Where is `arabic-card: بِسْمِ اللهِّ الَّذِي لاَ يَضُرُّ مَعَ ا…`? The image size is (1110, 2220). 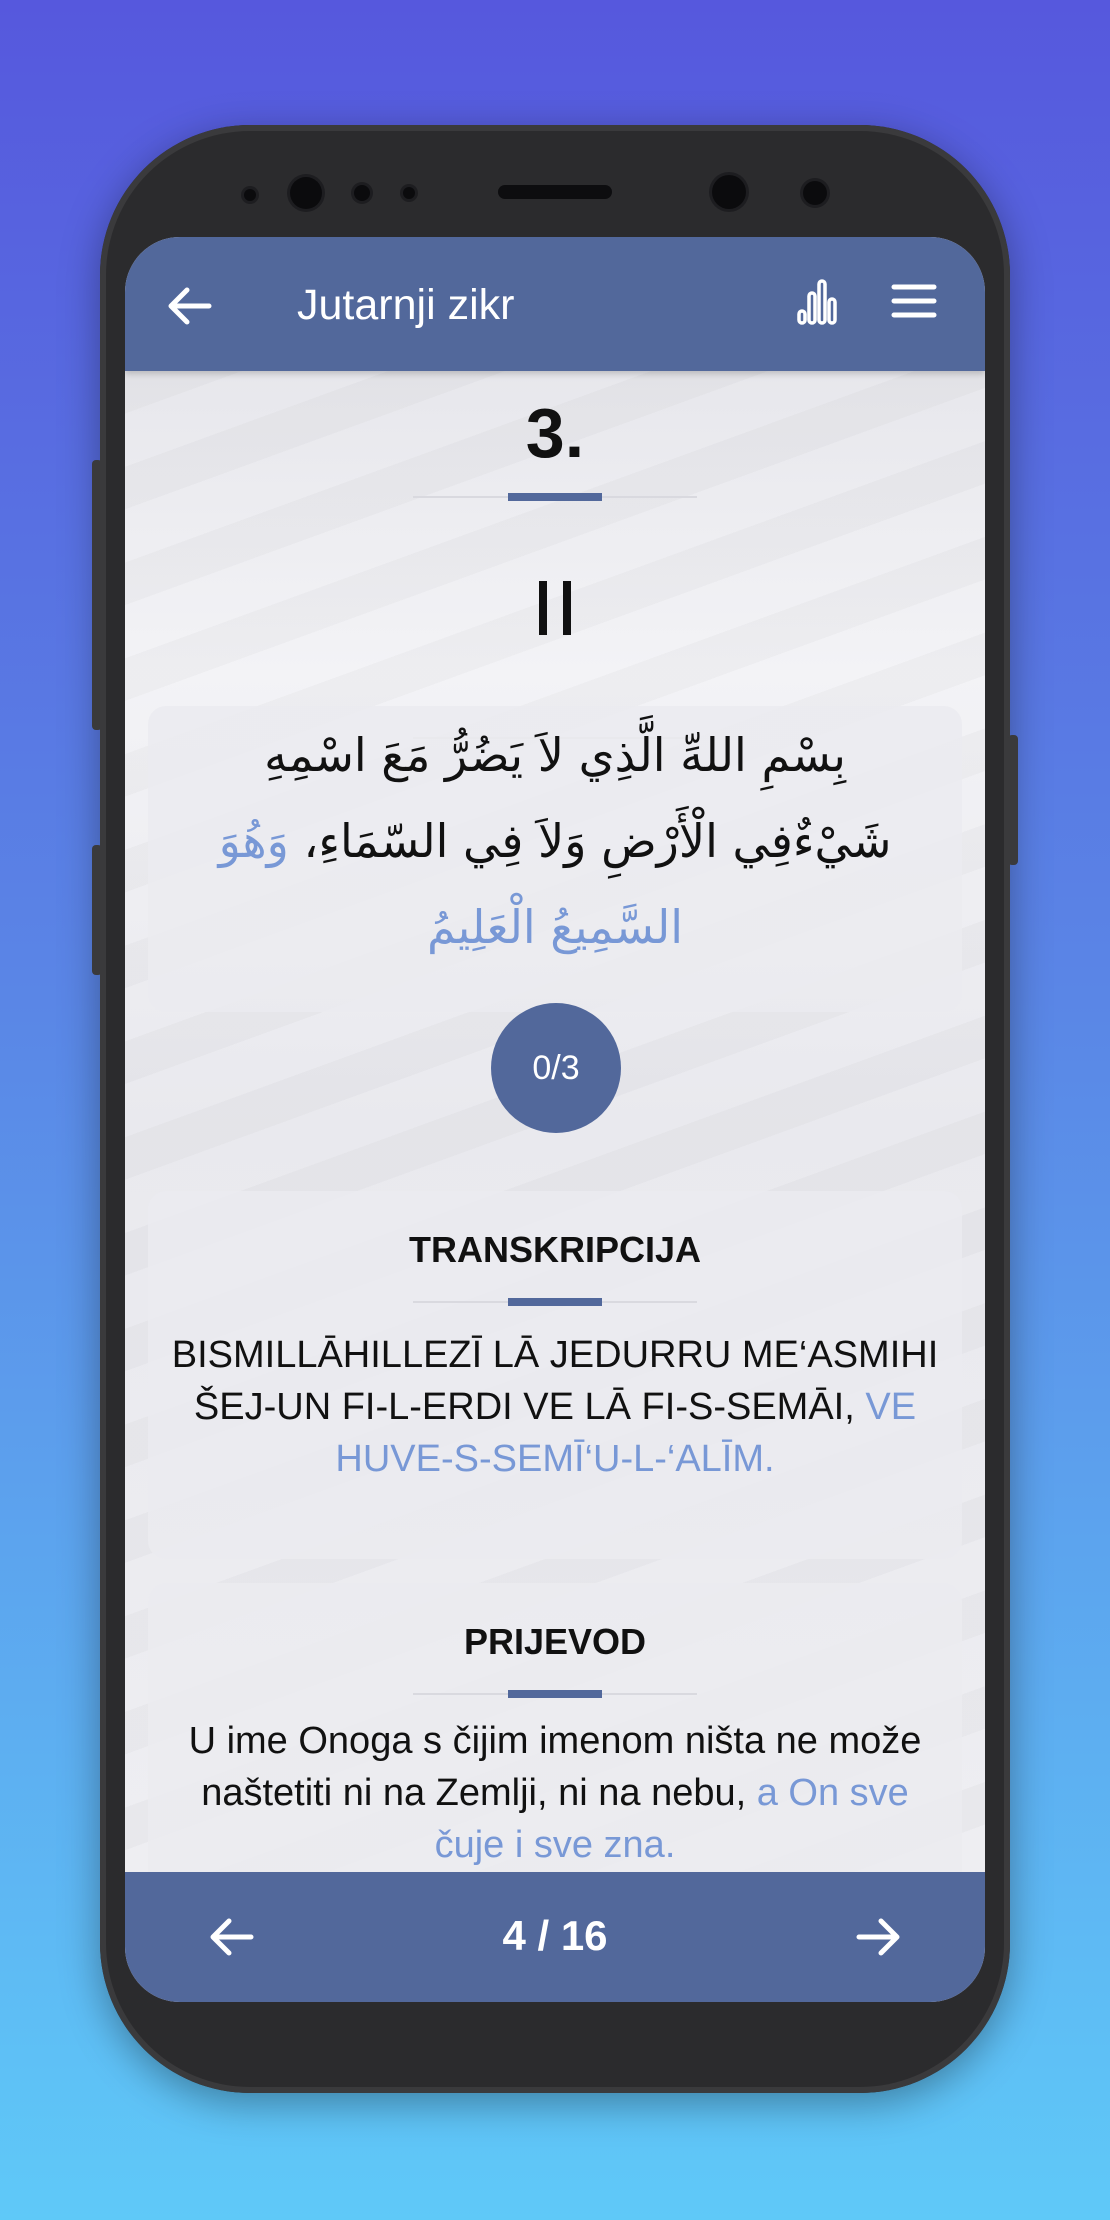
arabic-card: بِسْمِ اللهِّ الَّذِي لاَ يَضُرُّ مَعَ ا… is located at coordinates (555, 859).